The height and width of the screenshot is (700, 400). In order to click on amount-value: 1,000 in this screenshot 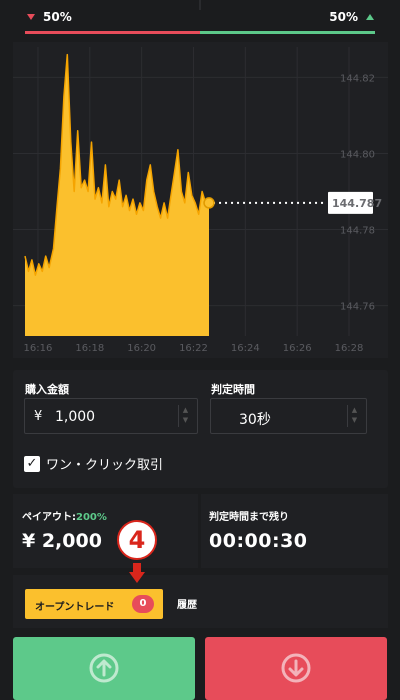, I will do `click(75, 417)`.